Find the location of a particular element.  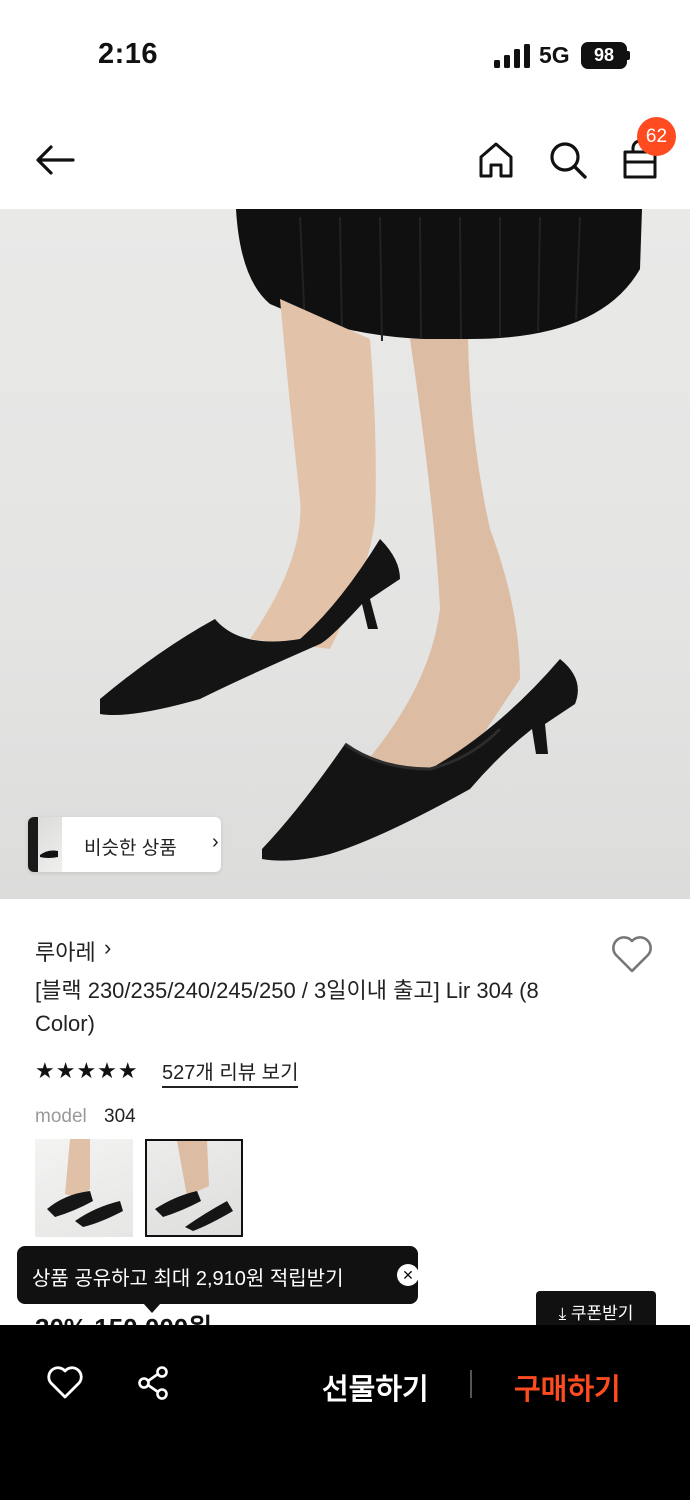

model-label: model is located at coordinates (61, 1116).